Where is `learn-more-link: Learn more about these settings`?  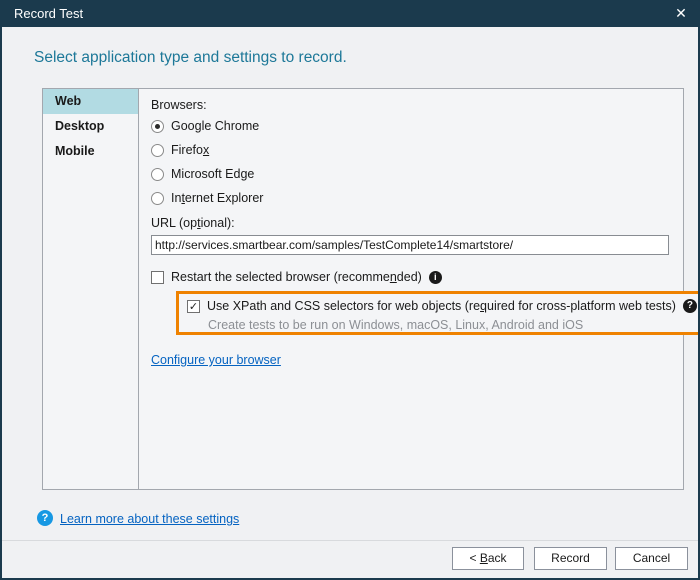 learn-more-link: Learn more about these settings is located at coordinates (149, 519).